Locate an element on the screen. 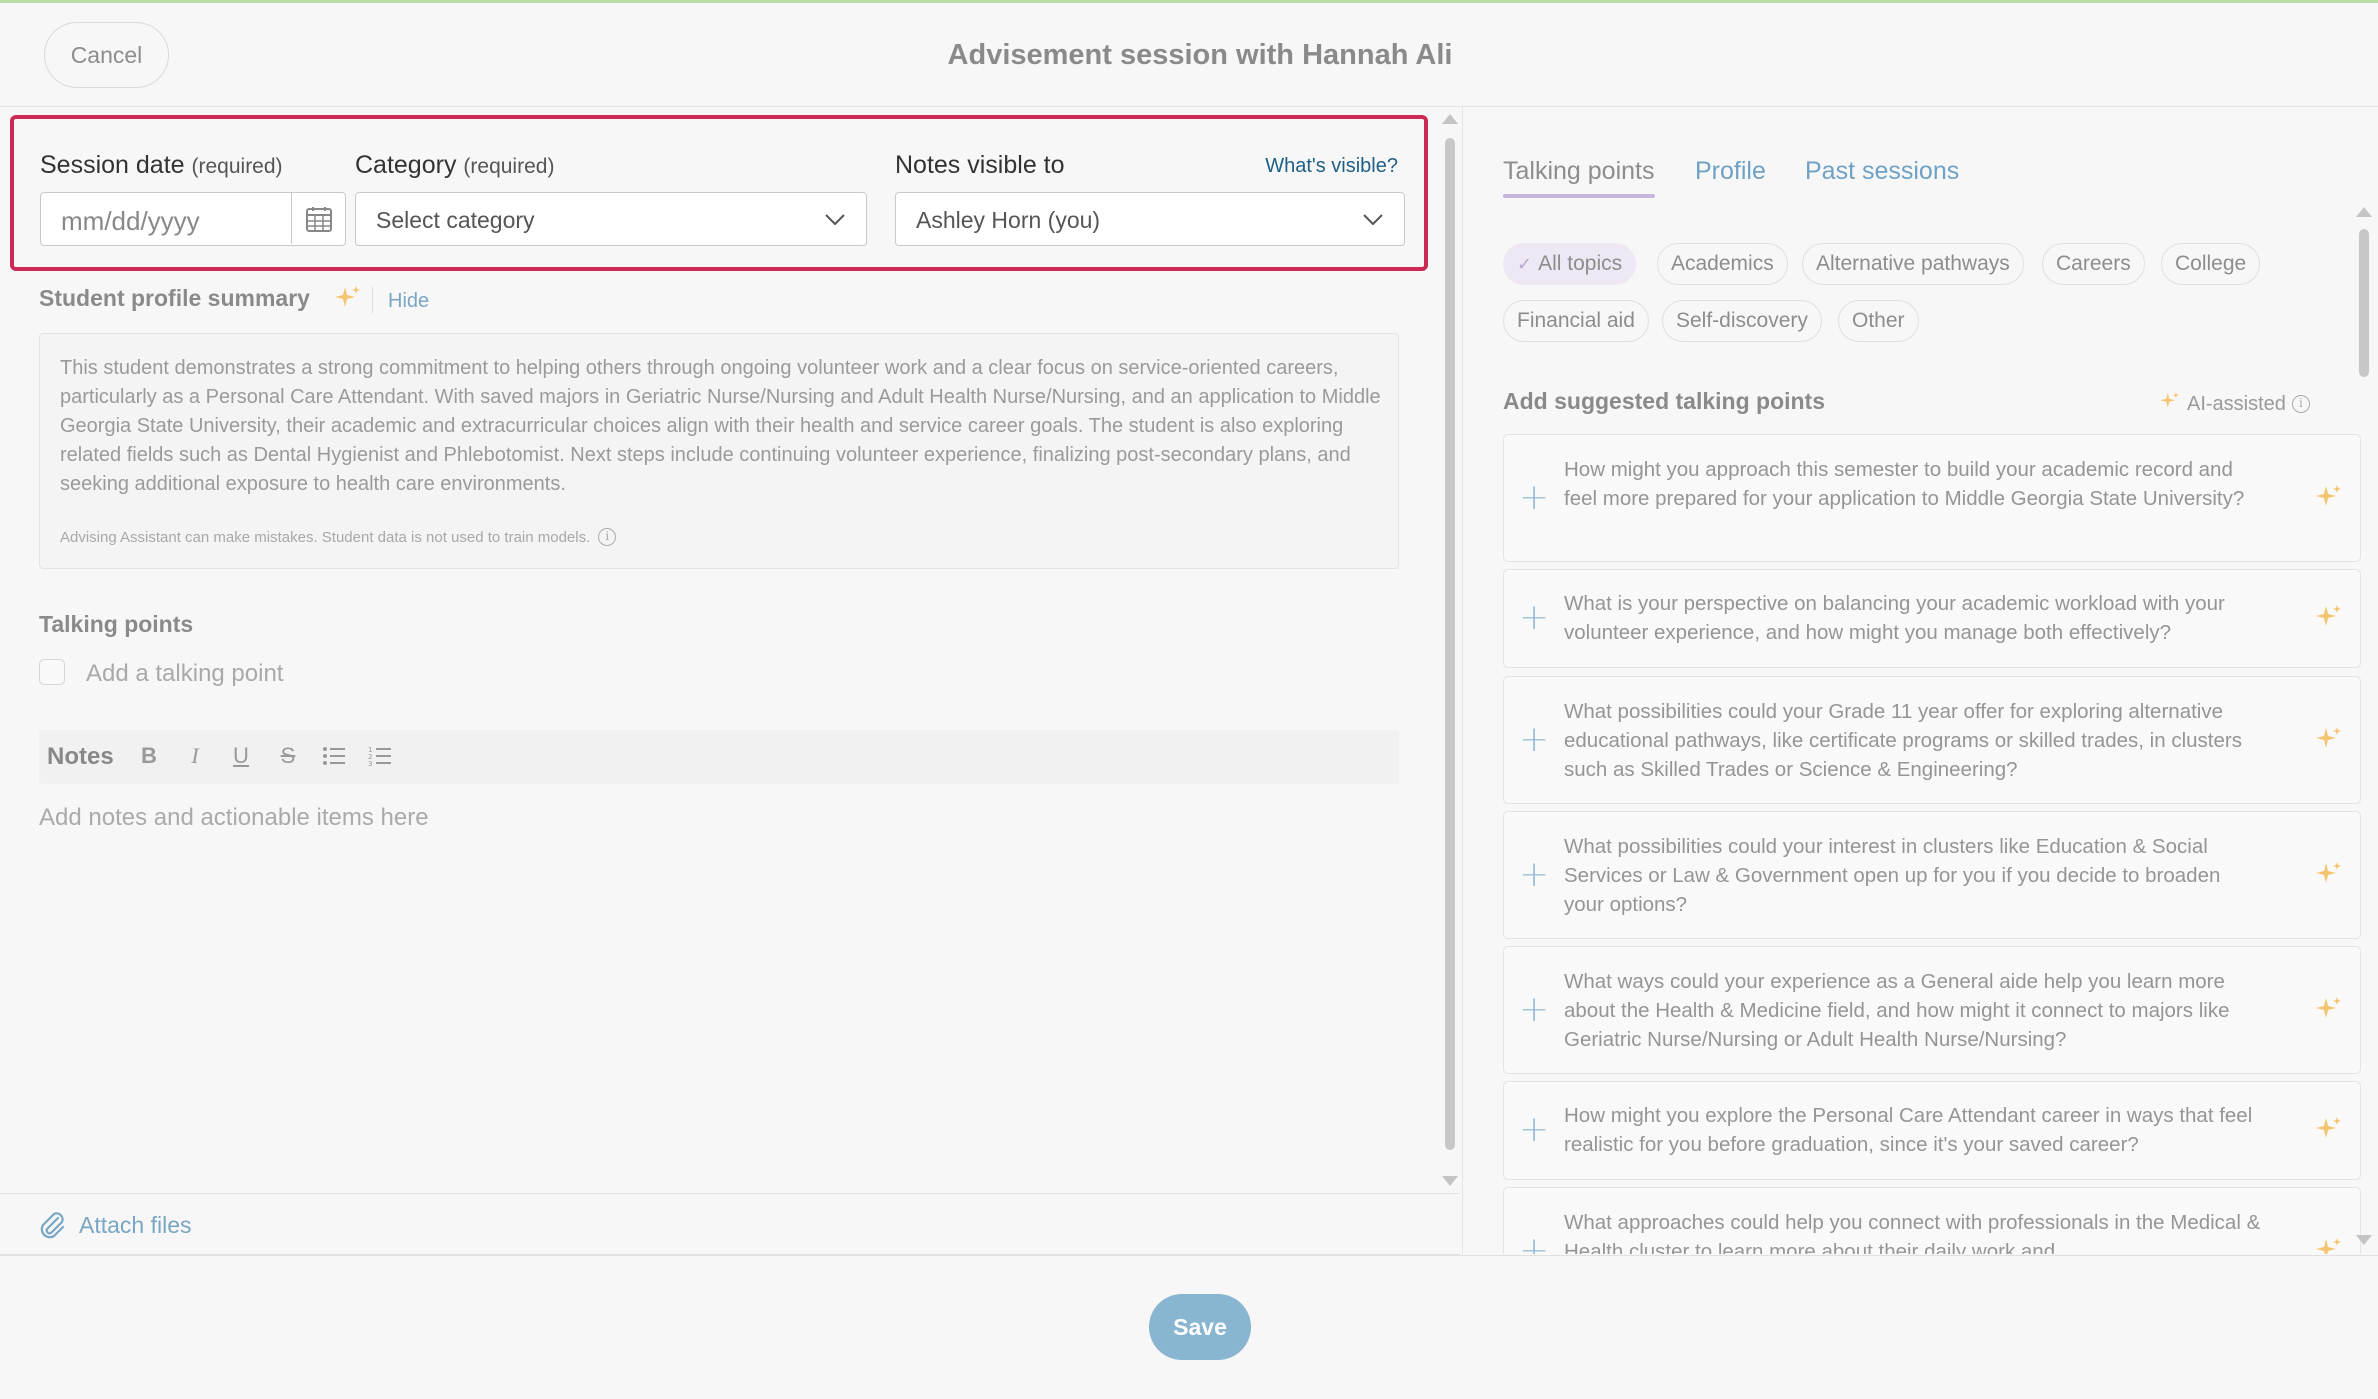  whats-visible-link: What's visible? is located at coordinates (1331, 166).